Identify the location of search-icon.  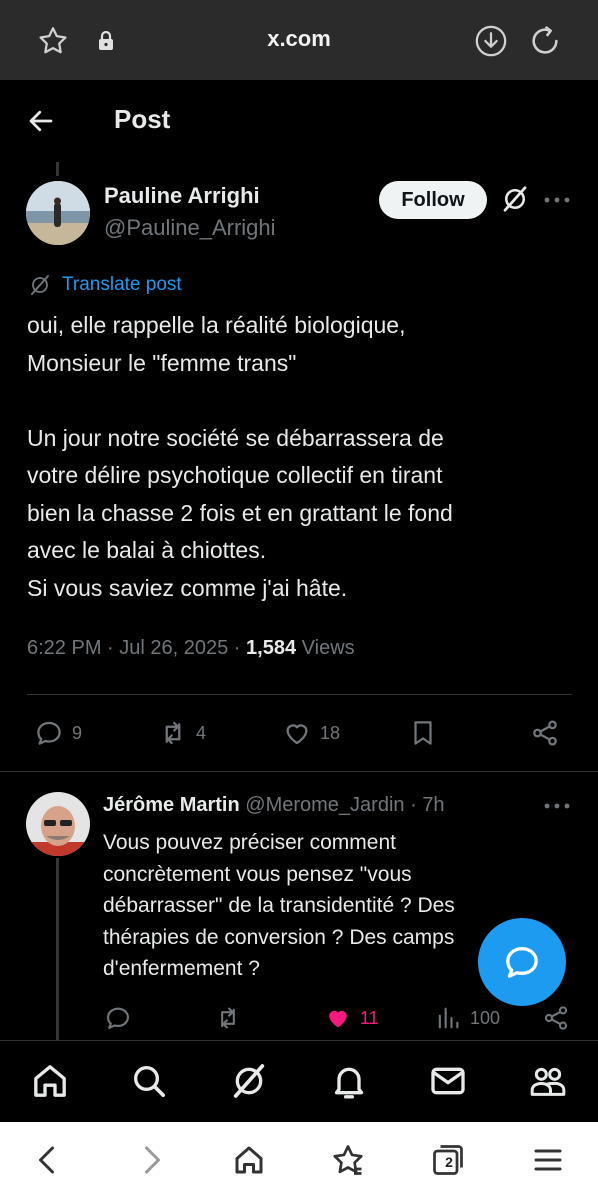
(149, 1081).